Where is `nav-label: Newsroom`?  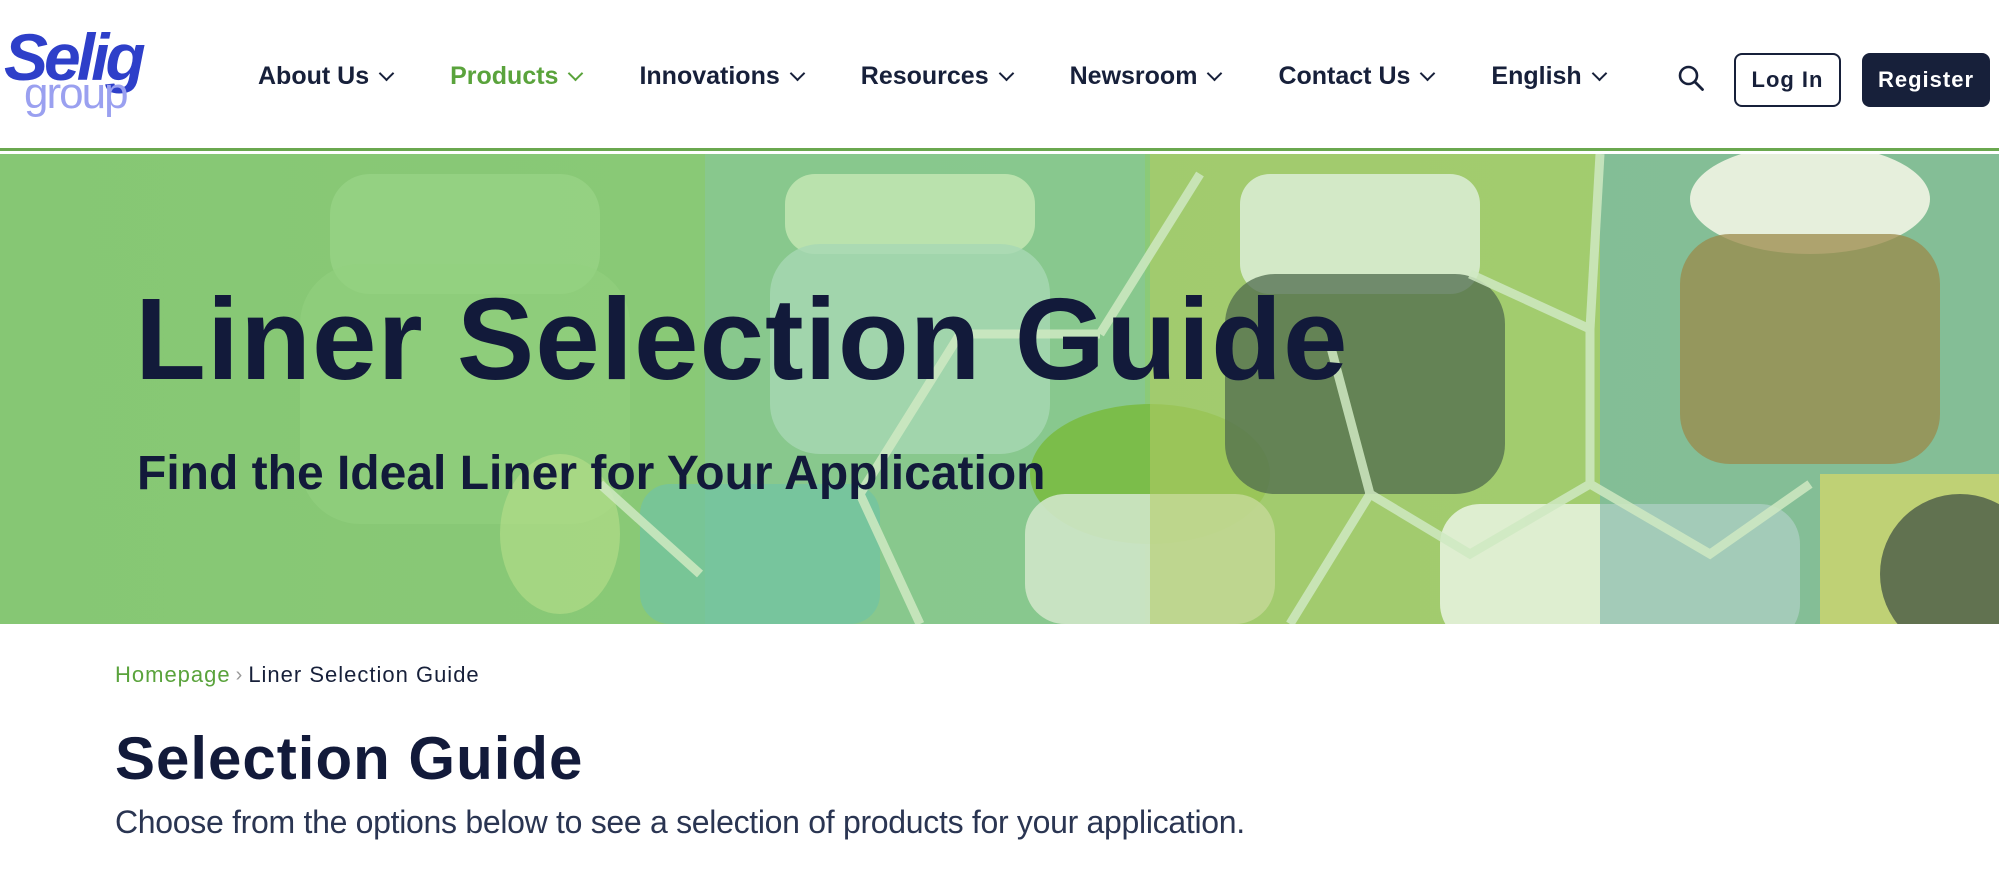 nav-label: Newsroom is located at coordinates (1133, 75).